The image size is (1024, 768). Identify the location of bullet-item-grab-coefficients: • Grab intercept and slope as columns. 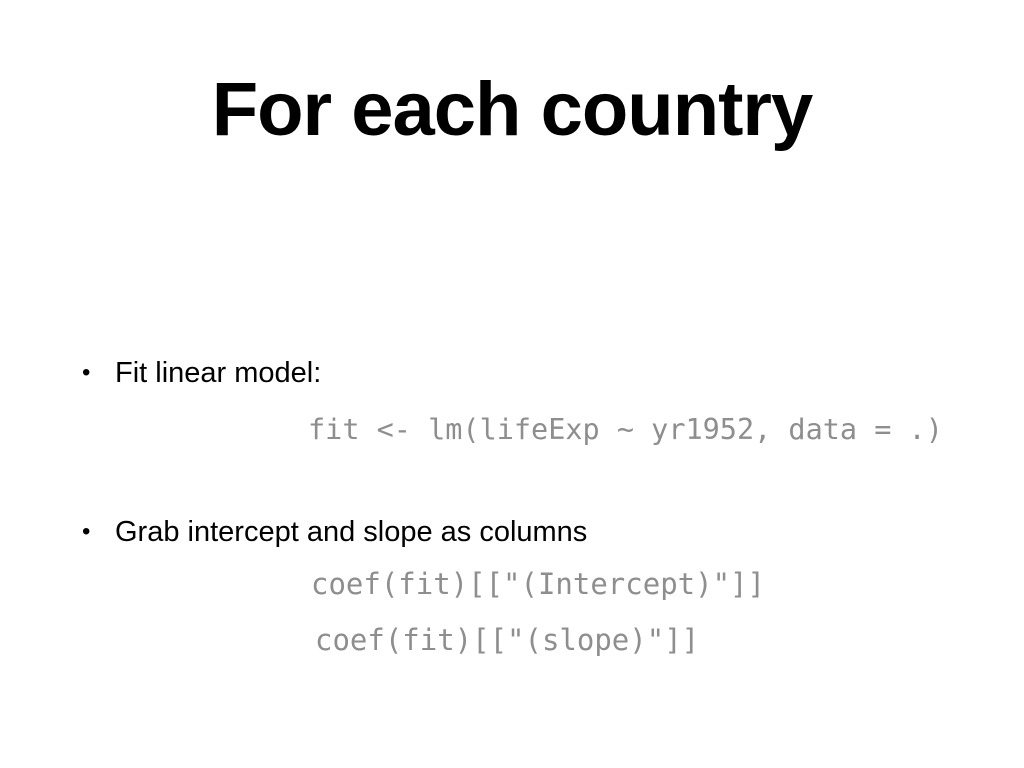
(334, 532).